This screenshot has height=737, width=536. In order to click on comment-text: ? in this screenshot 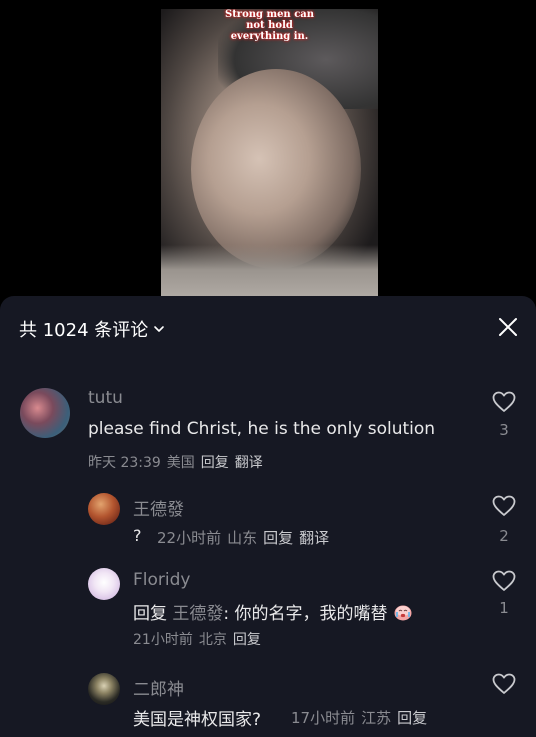, I will do `click(137, 535)`.